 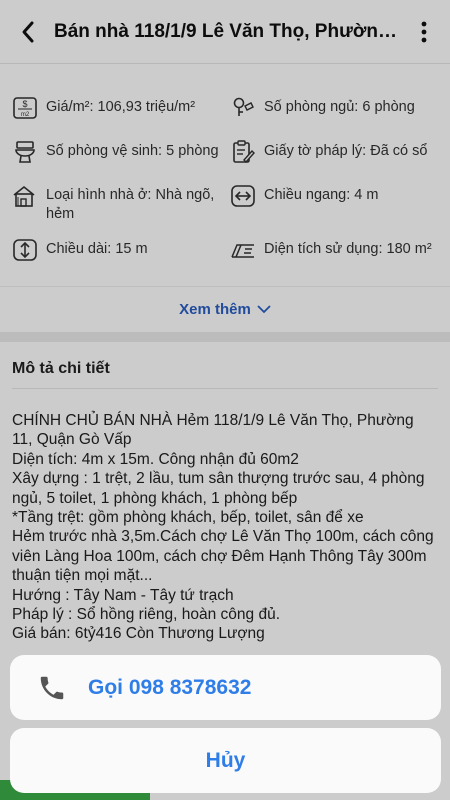 I want to click on cancel-button: Hủy, so click(x=225, y=760).